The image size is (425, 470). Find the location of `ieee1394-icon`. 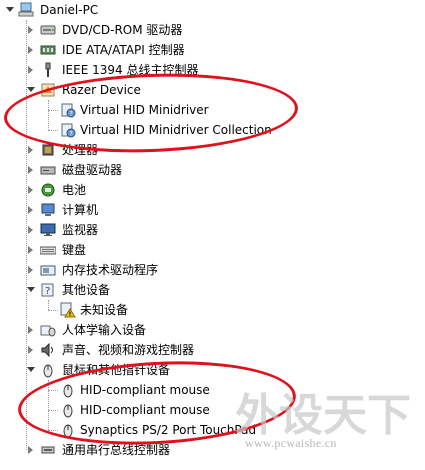

ieee1394-icon is located at coordinates (48, 70).